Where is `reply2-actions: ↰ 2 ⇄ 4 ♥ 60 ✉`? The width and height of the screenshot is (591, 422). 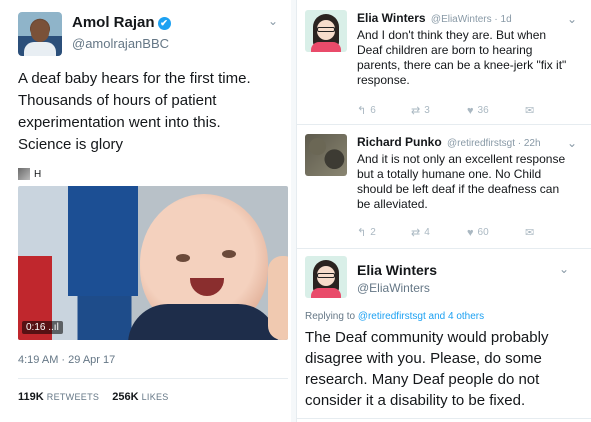 reply2-actions: ↰ 2 ⇄ 4 ♥ 60 ✉ is located at coordinates (447, 233).